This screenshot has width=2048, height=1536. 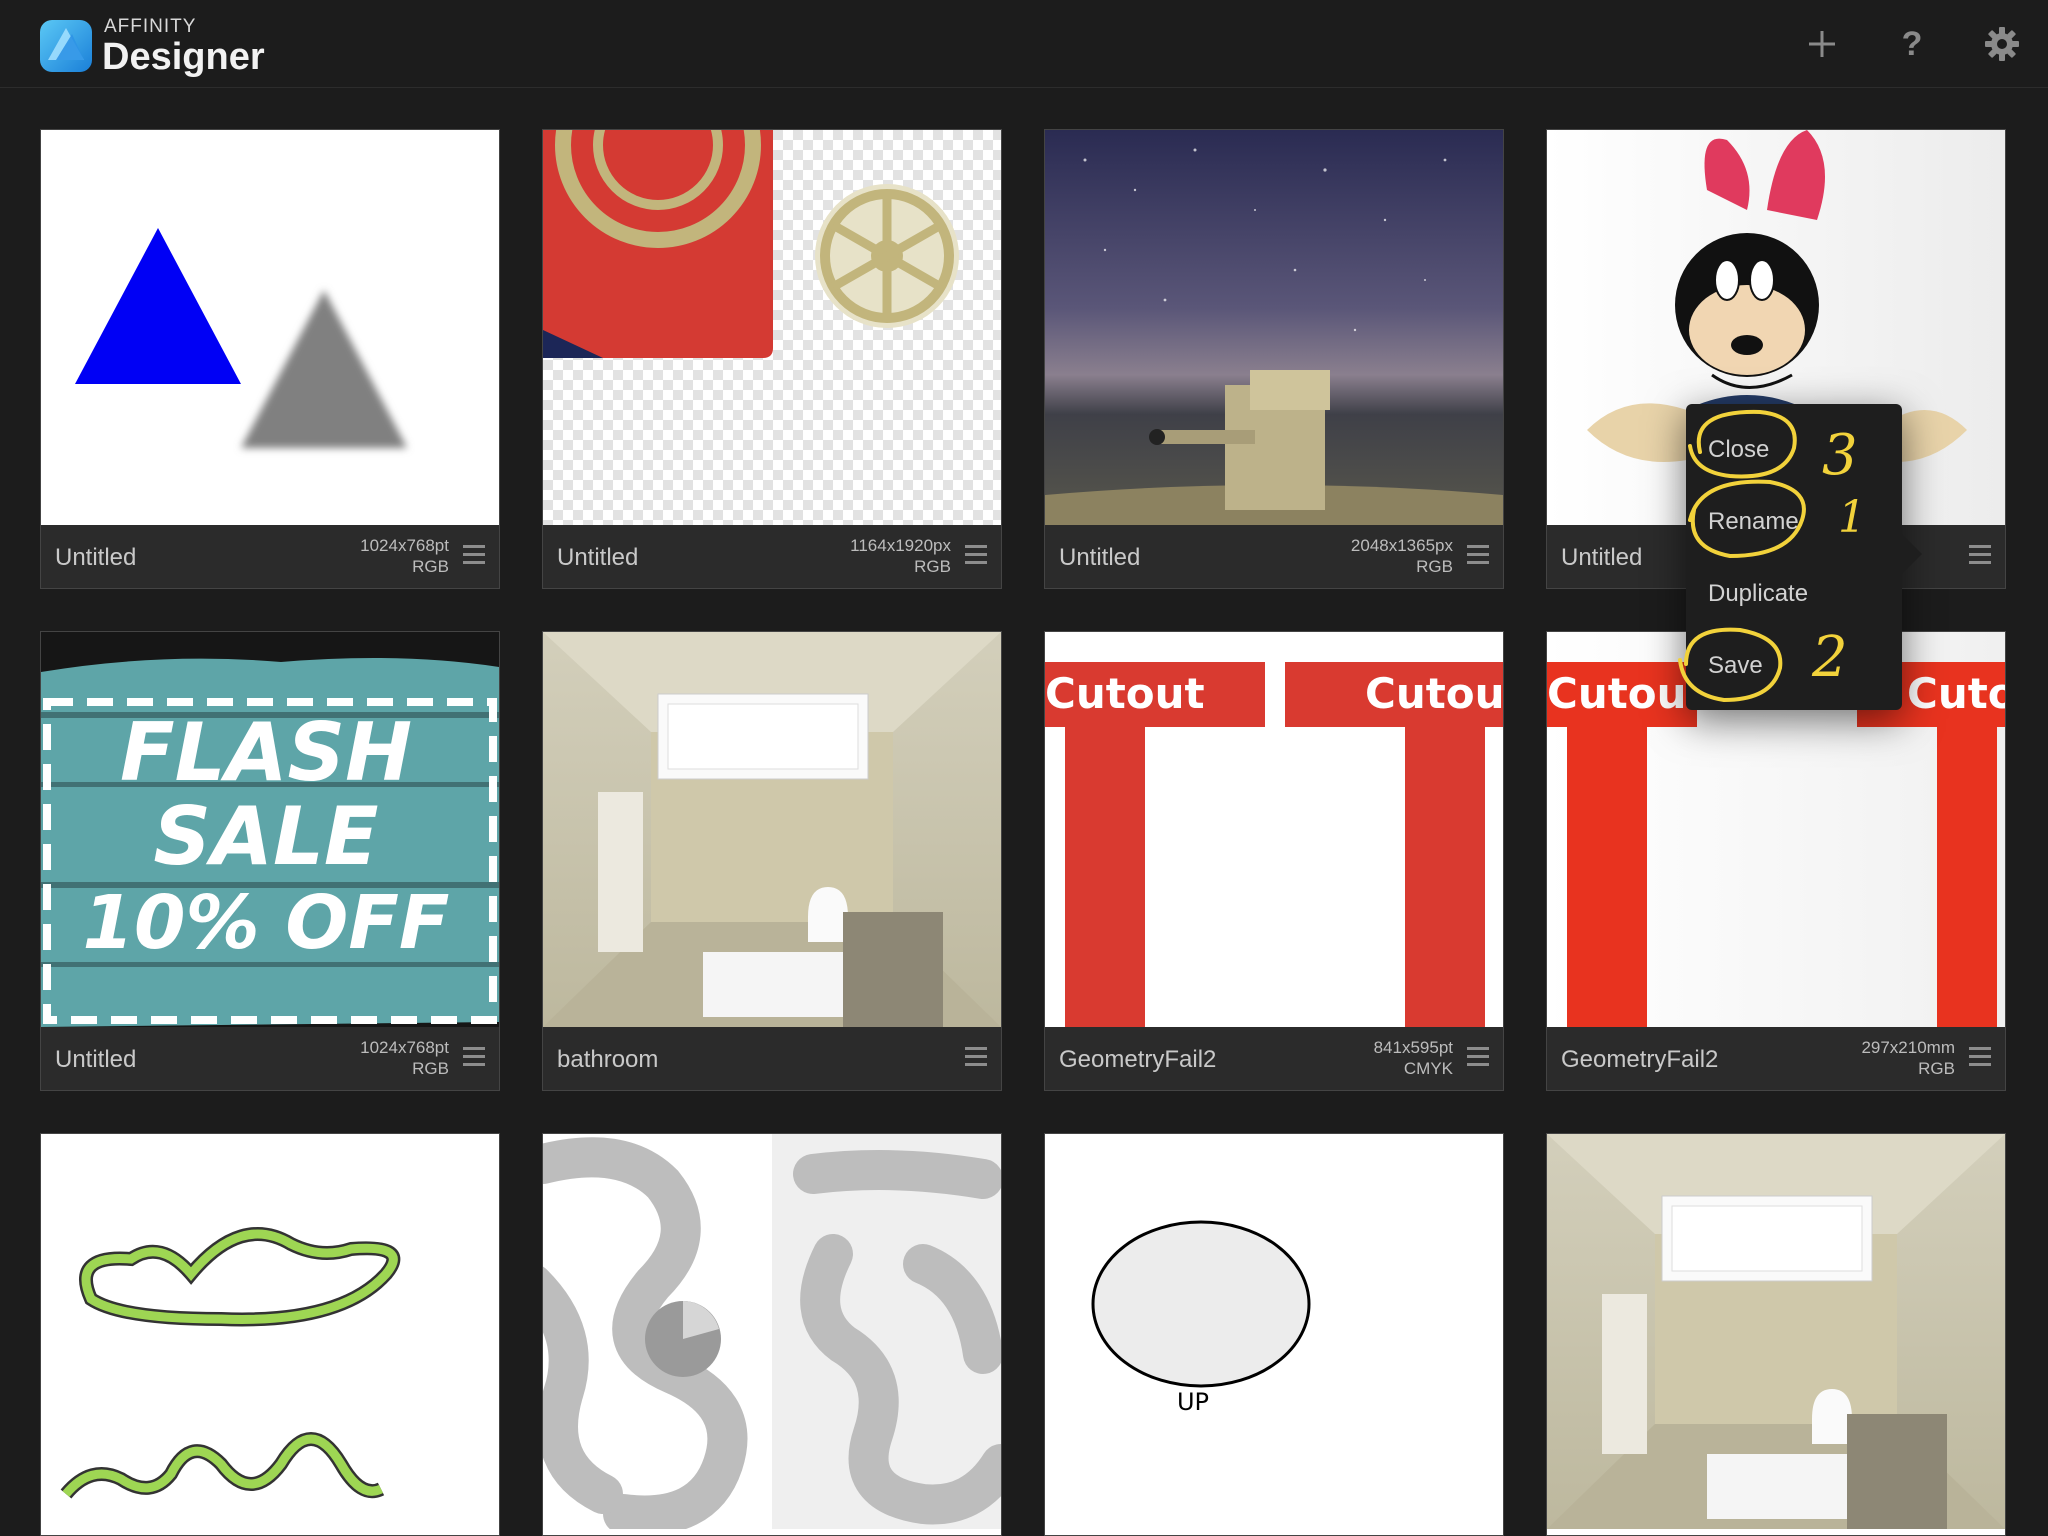 What do you see at coordinates (150, 26) in the screenshot?
I see `brand-small-text: AFFINITY` at bounding box center [150, 26].